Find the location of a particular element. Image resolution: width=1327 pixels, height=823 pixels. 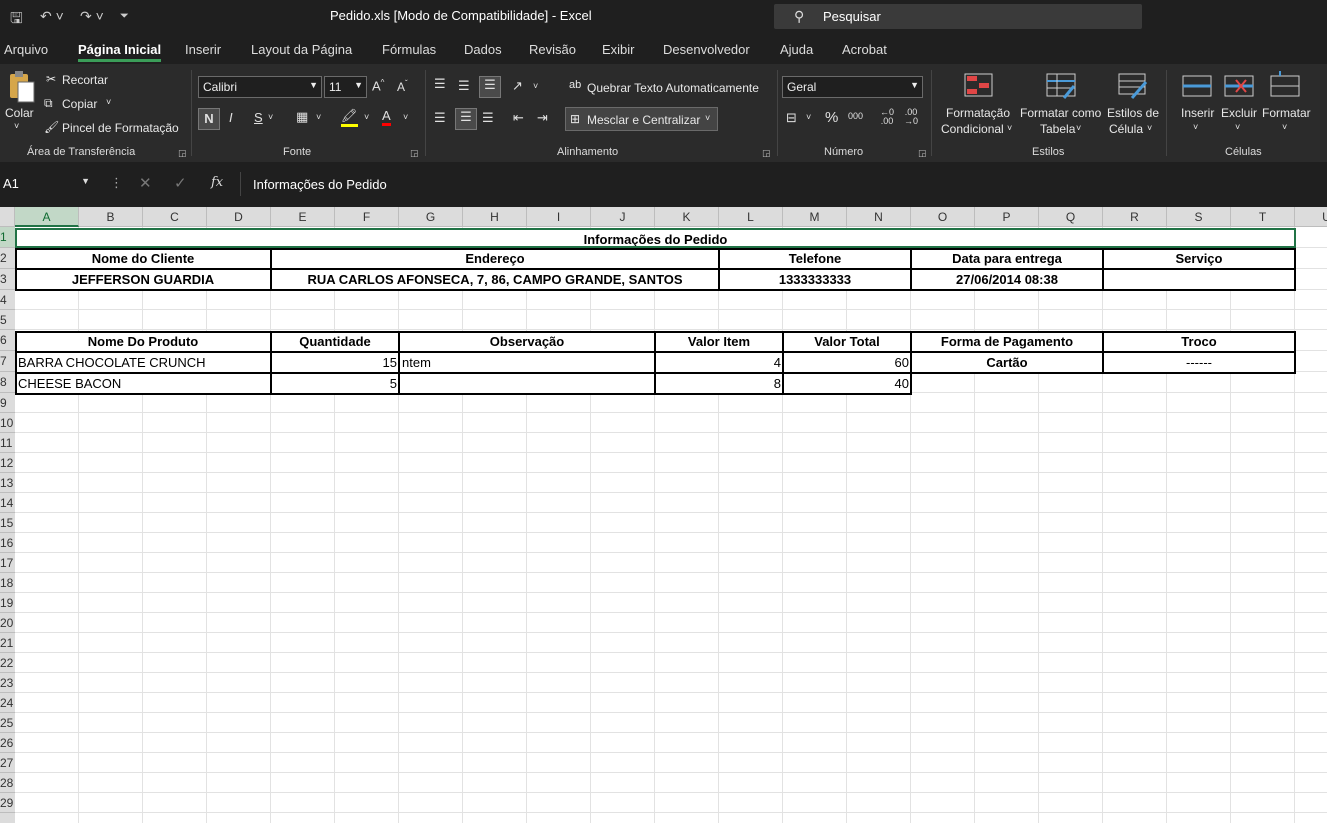

column-header-d: D is located at coordinates (239, 217).